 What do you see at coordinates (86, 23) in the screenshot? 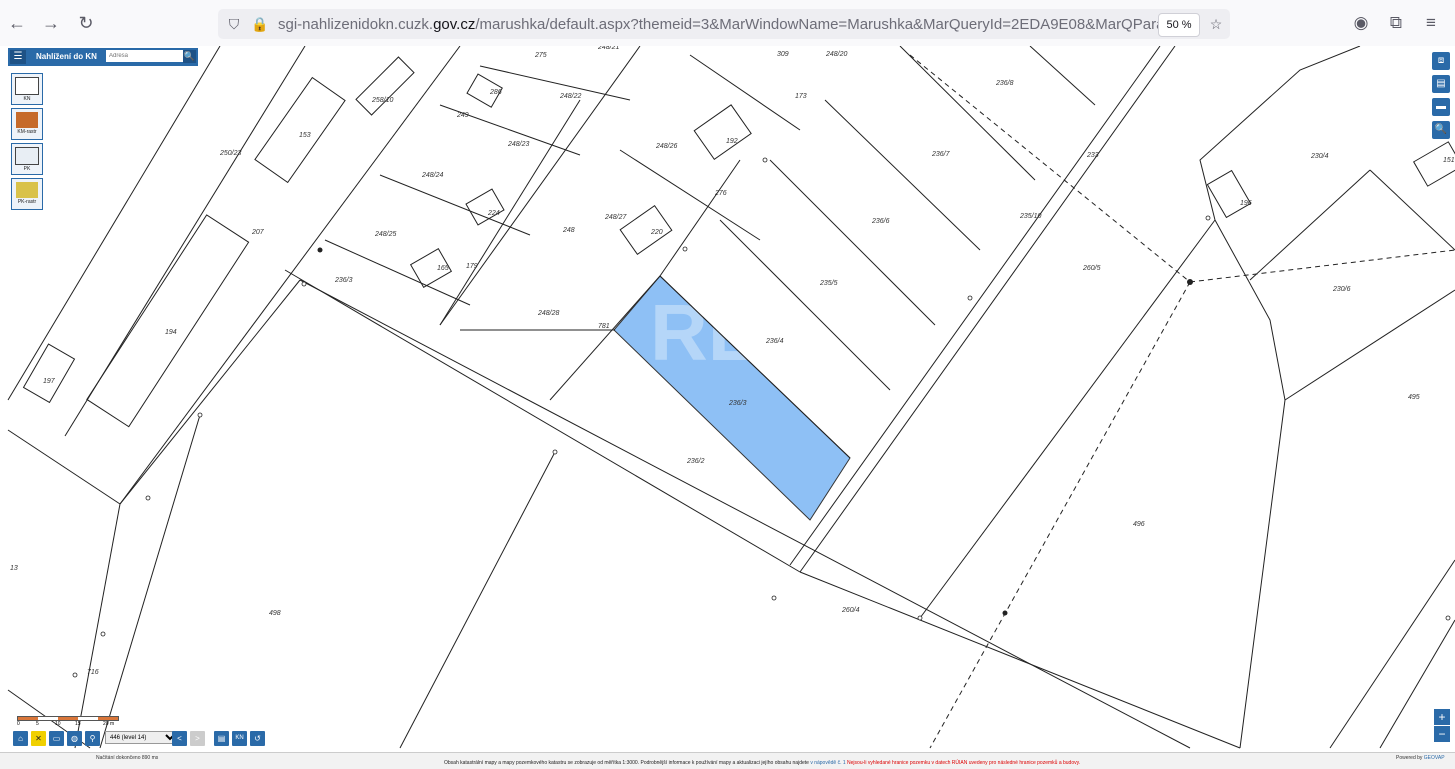
I see `reload-icon: ↻` at bounding box center [86, 23].